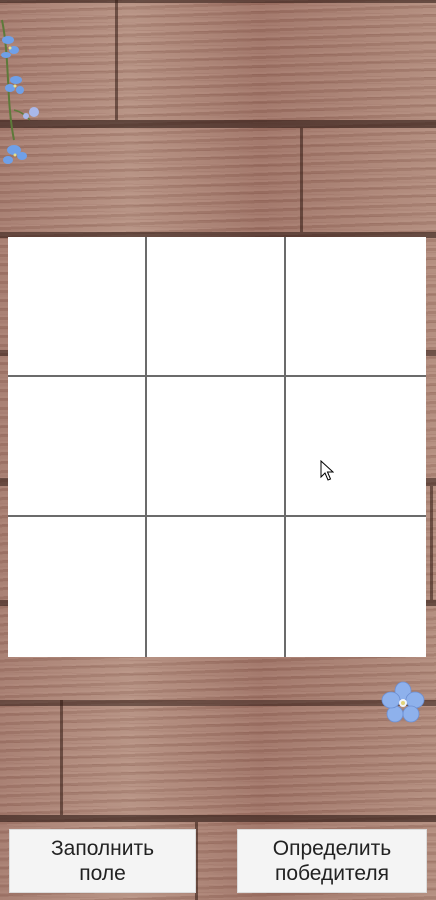 This screenshot has height=900, width=436. I want to click on fill-field-button-label: Заполнить поле, so click(102, 861).